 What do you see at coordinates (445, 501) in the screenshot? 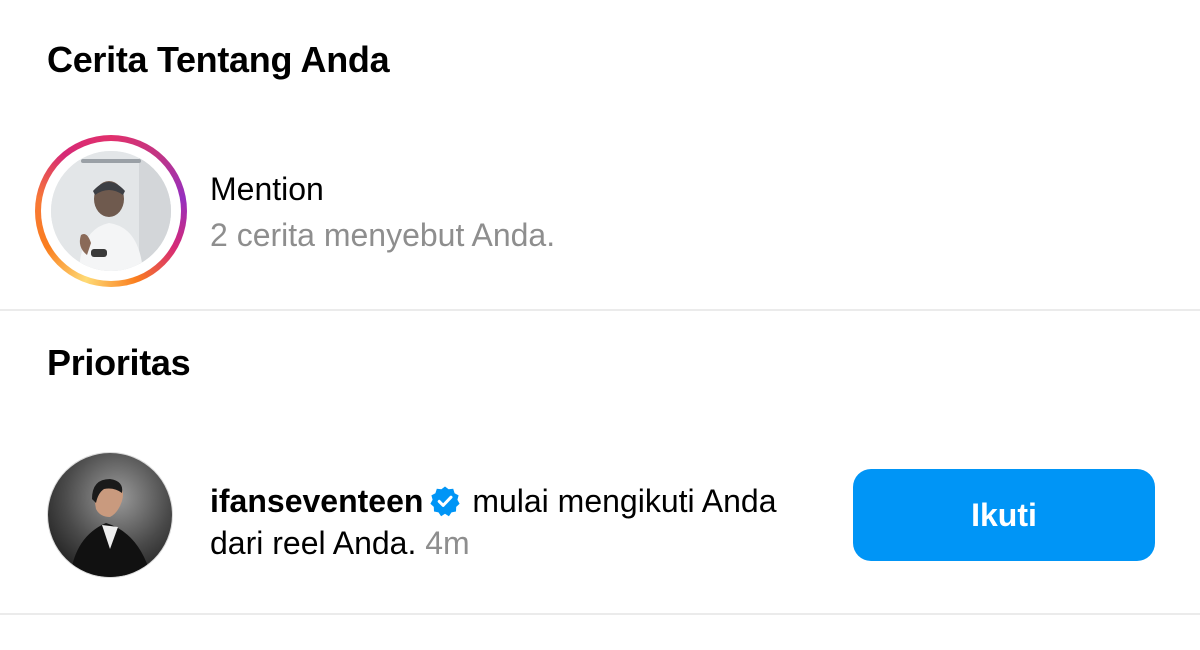
I see `verified-badge-icon` at bounding box center [445, 501].